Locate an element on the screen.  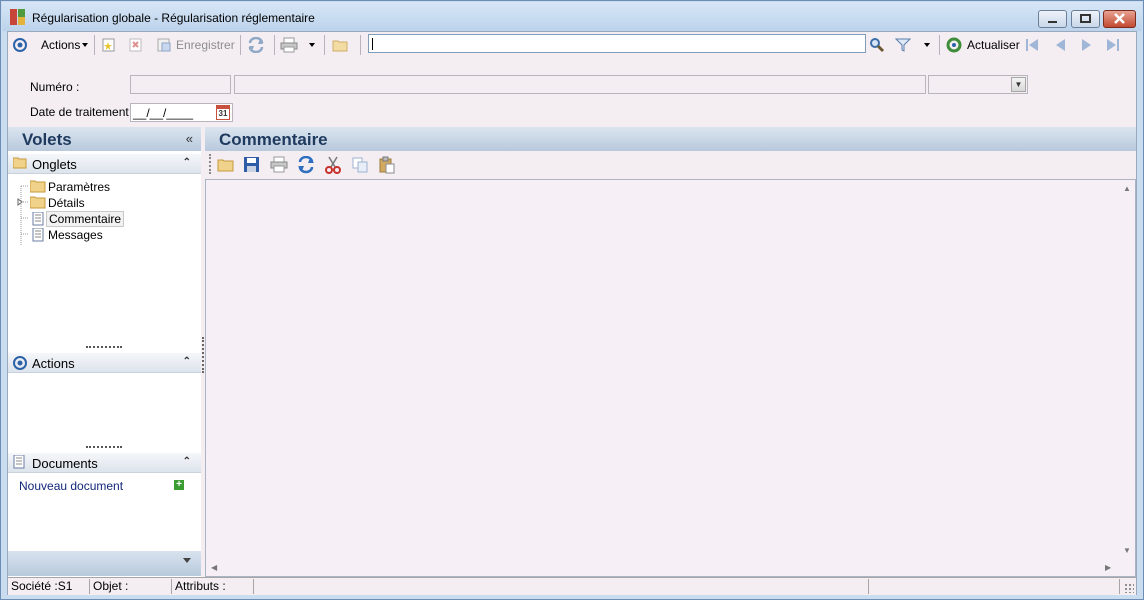
refresh-arrows-button is located at coordinates (256, 45).